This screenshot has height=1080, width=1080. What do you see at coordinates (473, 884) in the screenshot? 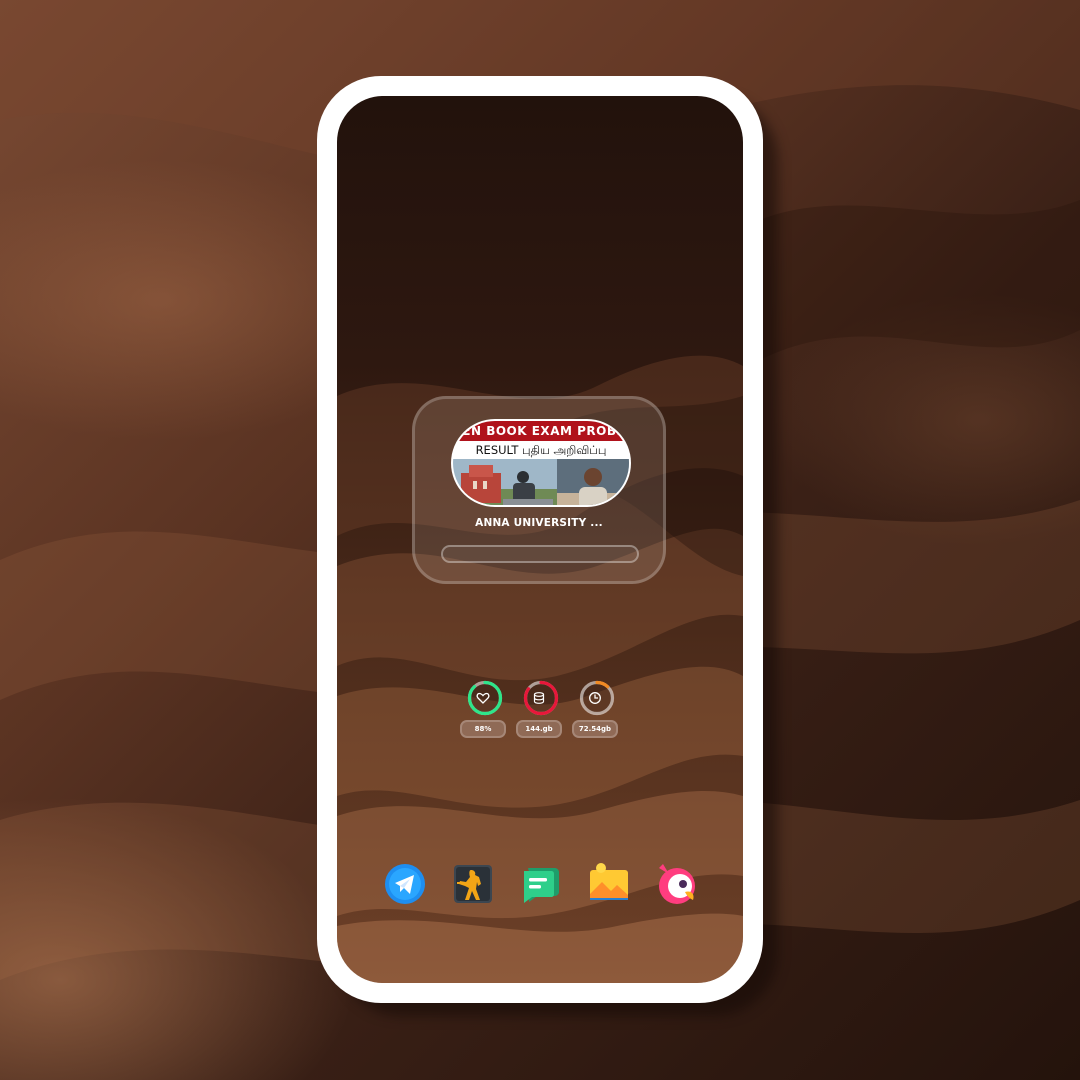
I see `game-app-icon` at bounding box center [473, 884].